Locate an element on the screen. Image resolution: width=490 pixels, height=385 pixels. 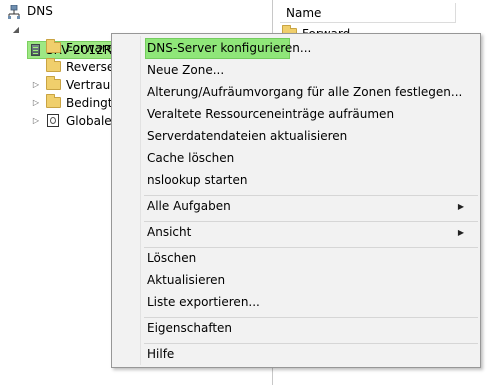
log-book-icon is located at coordinates (53, 120).